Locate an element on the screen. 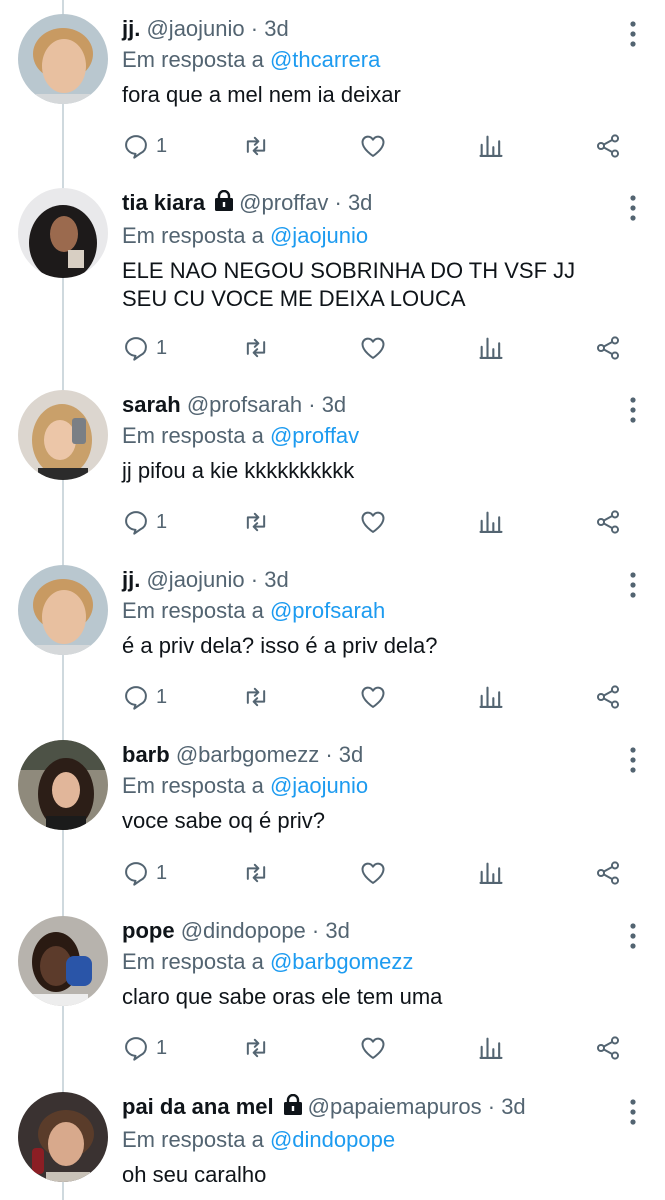 This screenshot has height=1200, width=665. reply-context: Em resposta a @dindopope is located at coordinates (373, 1140).